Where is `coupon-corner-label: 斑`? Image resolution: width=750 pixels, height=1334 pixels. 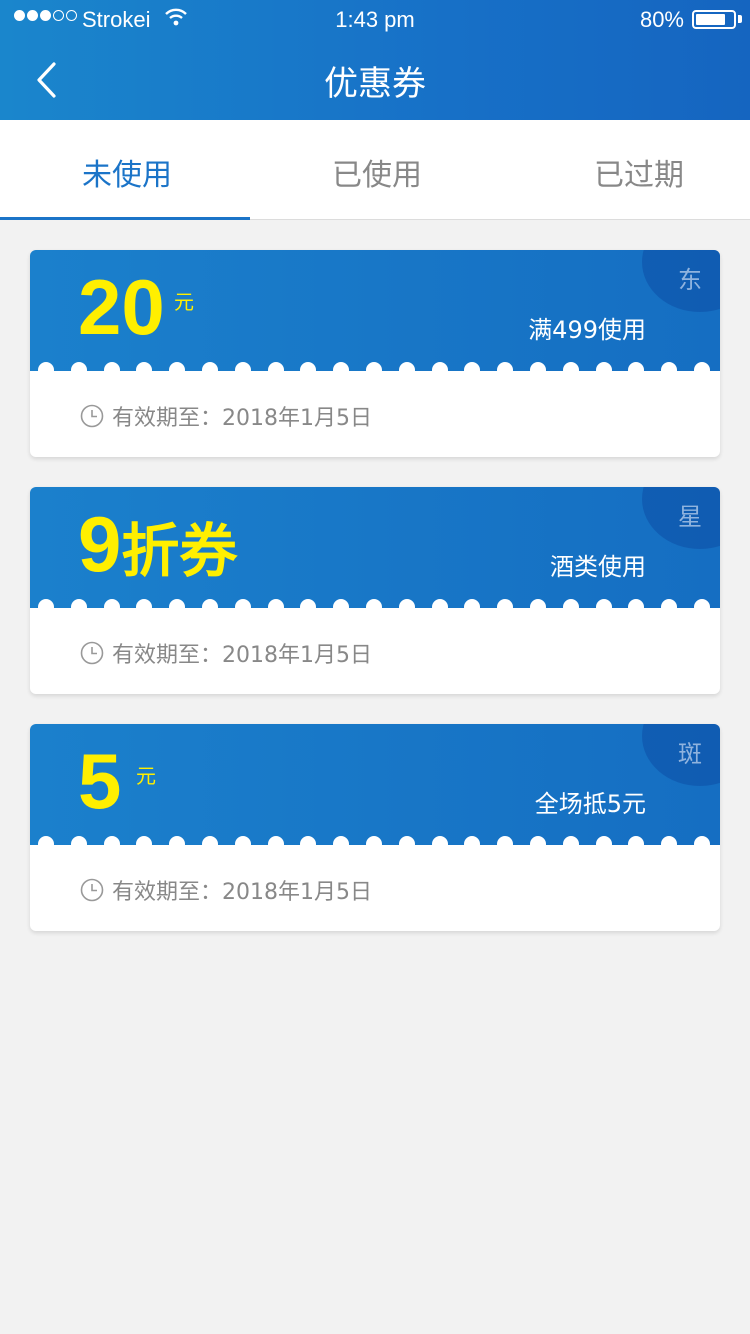 coupon-corner-label: 斑 is located at coordinates (690, 754).